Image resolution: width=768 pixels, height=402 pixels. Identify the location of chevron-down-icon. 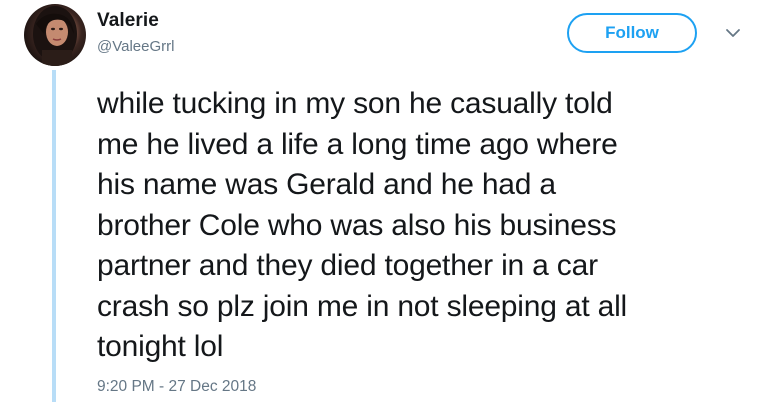
(733, 33).